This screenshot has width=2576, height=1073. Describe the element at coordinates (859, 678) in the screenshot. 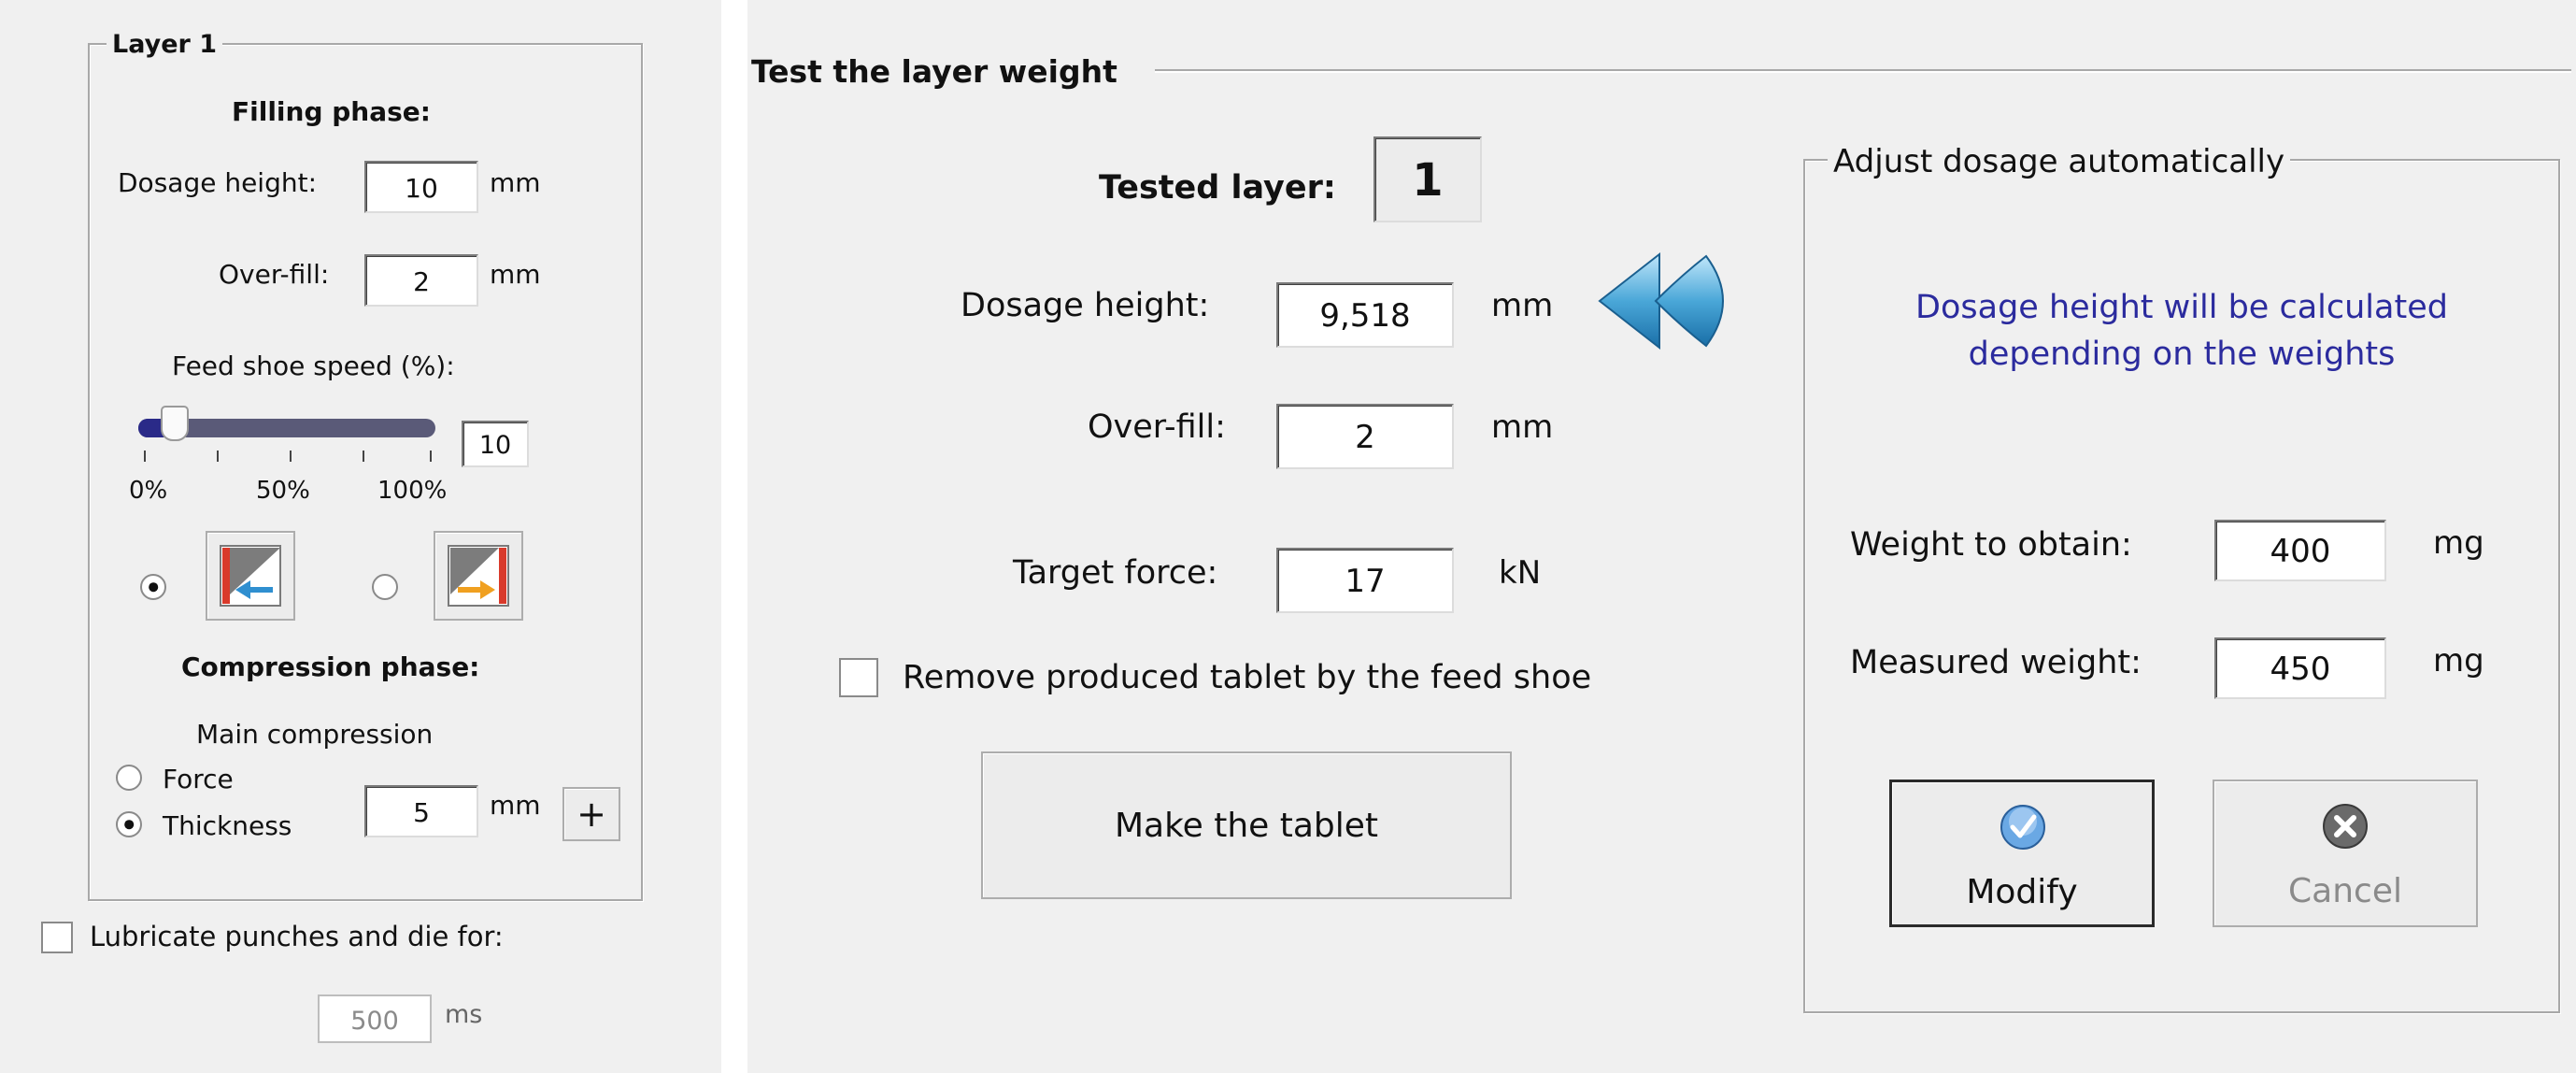

I see `remove-tablet-checkbox` at that location.